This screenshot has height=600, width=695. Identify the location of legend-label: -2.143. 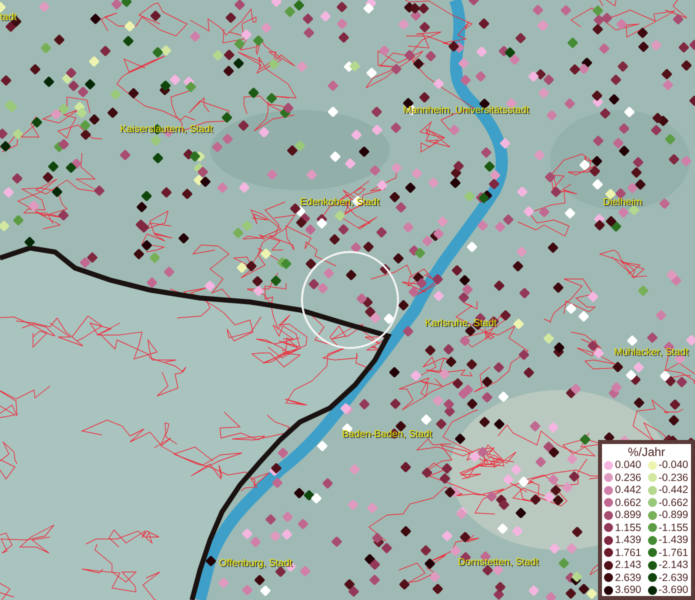
(673, 565).